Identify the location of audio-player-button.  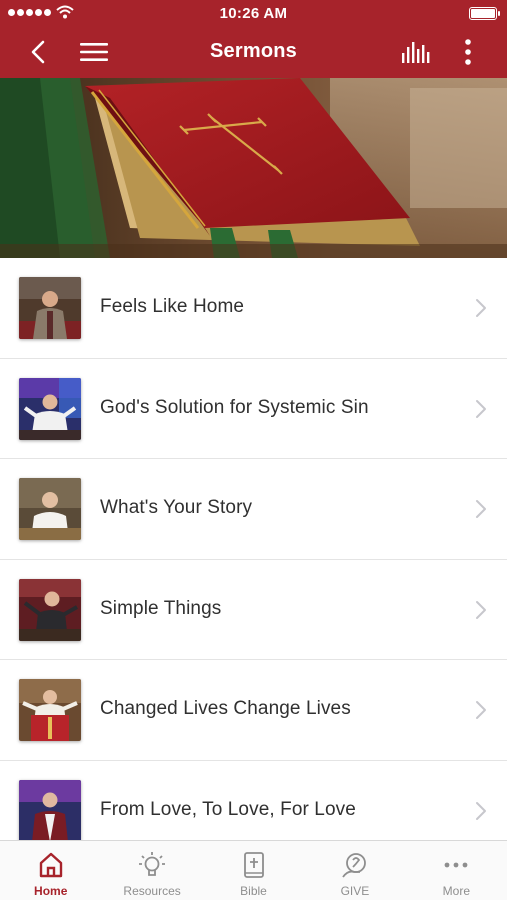
(416, 52).